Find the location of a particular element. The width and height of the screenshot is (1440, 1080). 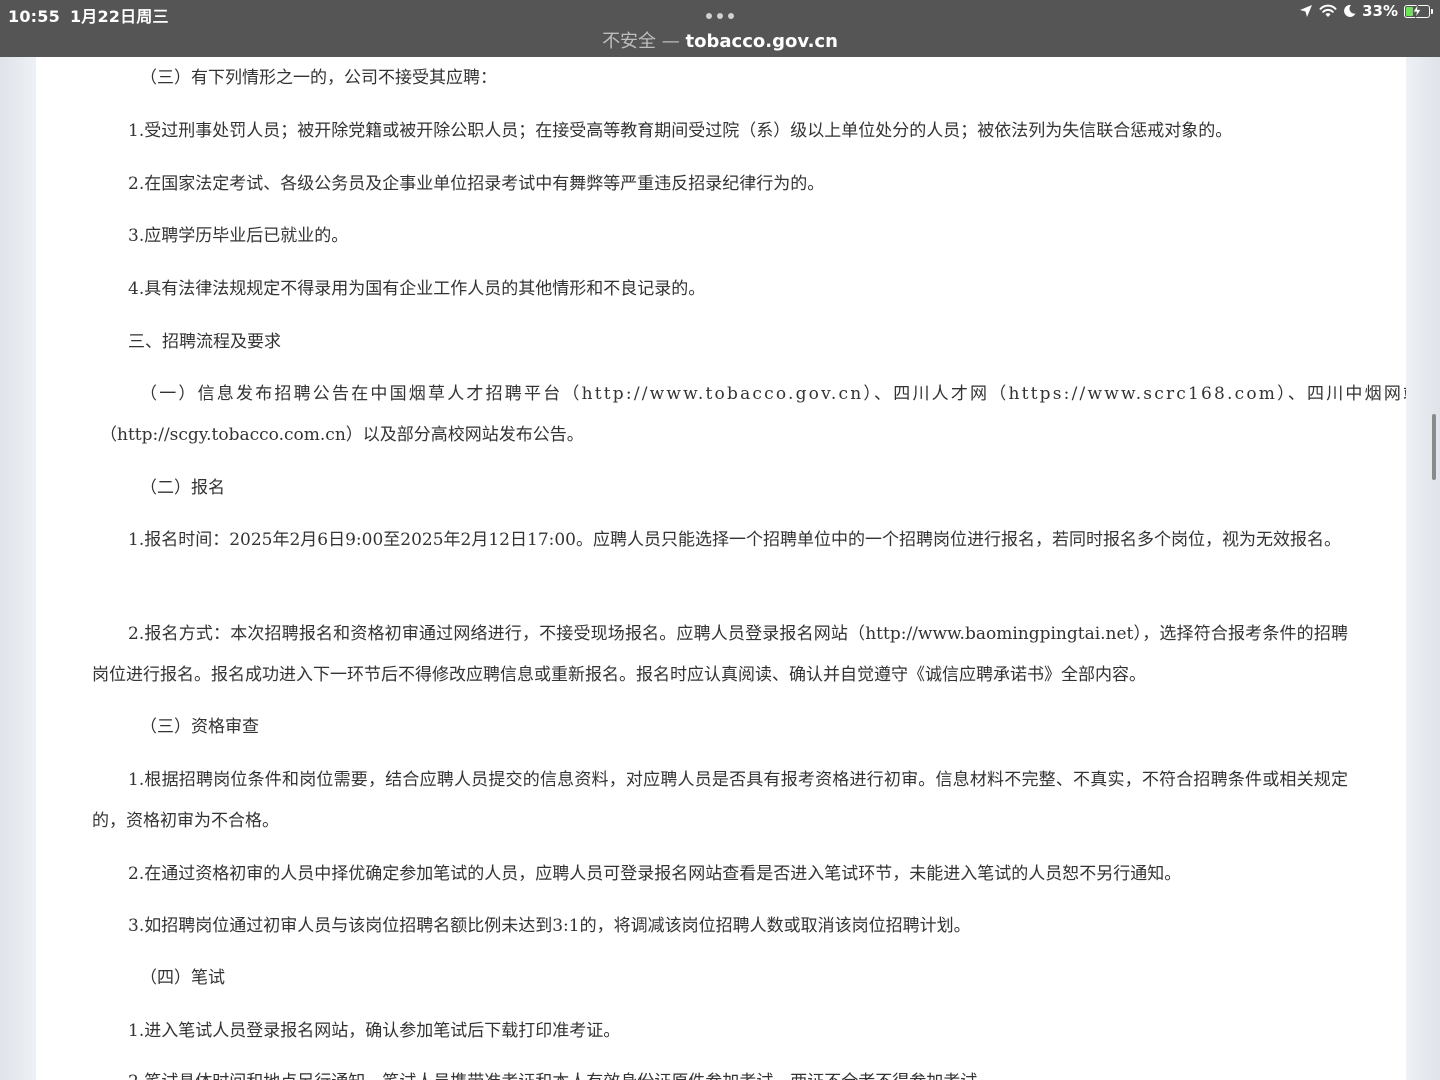

security-indicator: 不安全 is located at coordinates (629, 41).